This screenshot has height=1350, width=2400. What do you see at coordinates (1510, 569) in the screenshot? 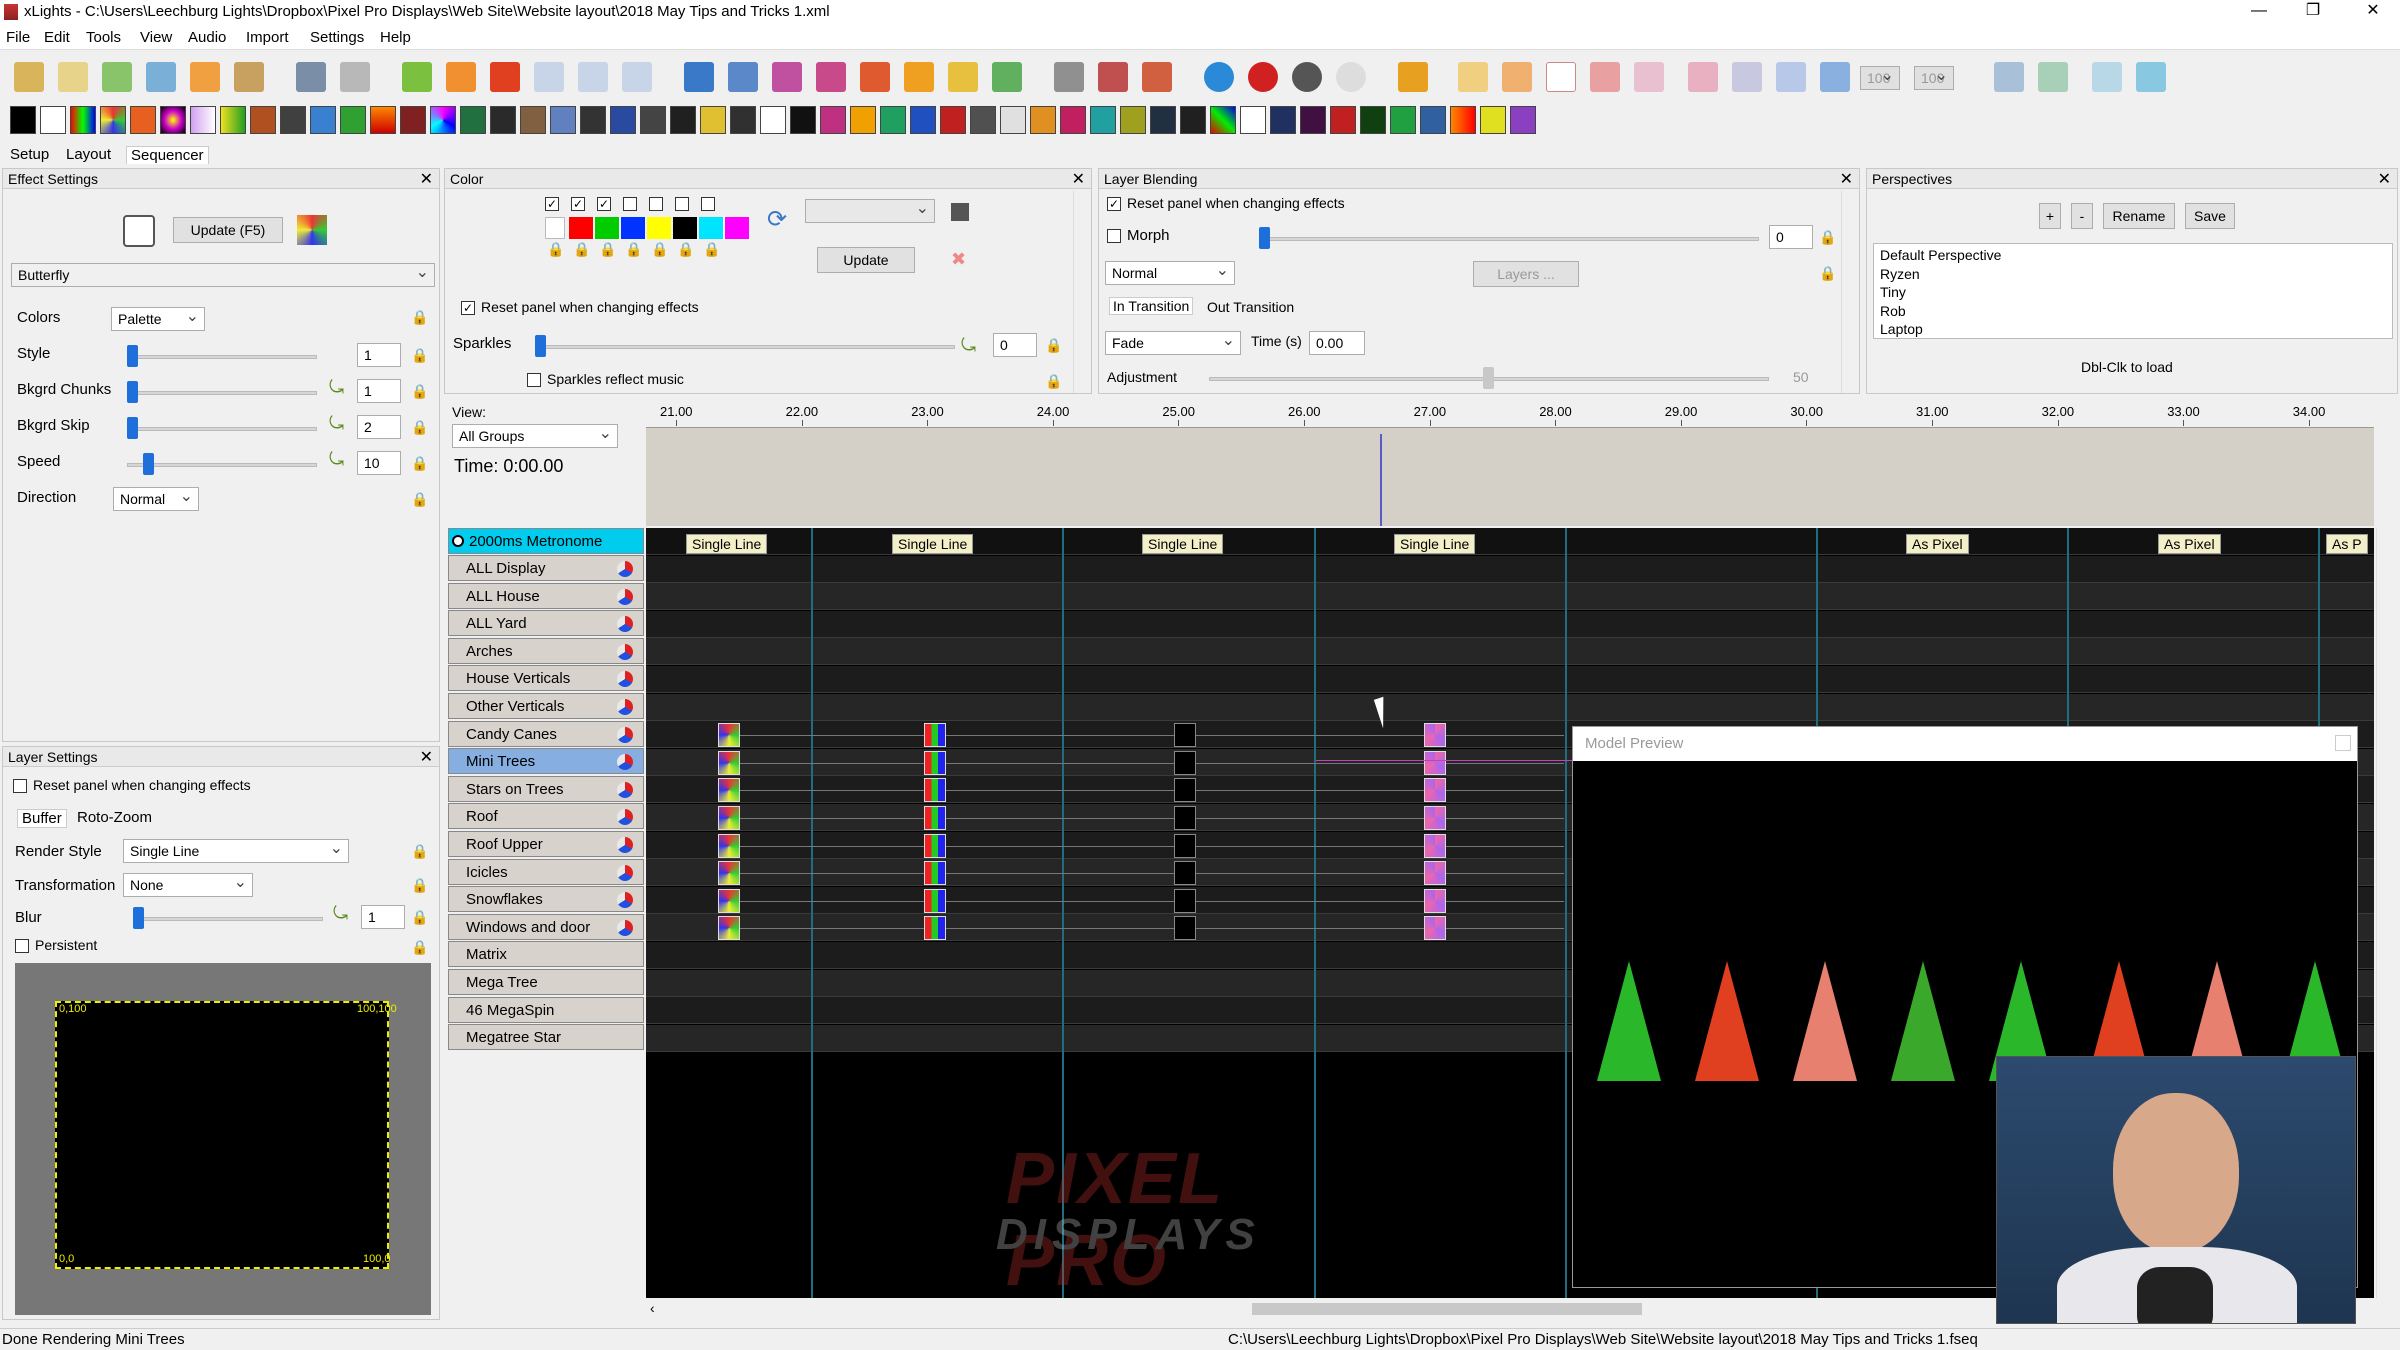
I see `table-row` at bounding box center [1510, 569].